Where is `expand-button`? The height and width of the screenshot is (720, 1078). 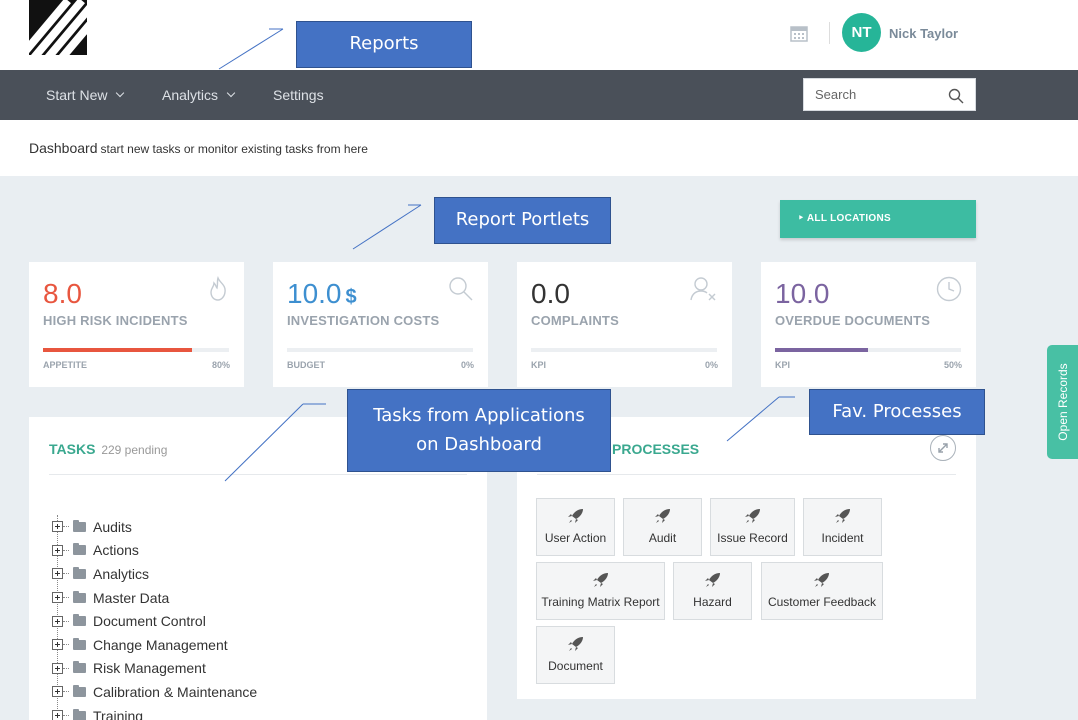
expand-button is located at coordinates (943, 448).